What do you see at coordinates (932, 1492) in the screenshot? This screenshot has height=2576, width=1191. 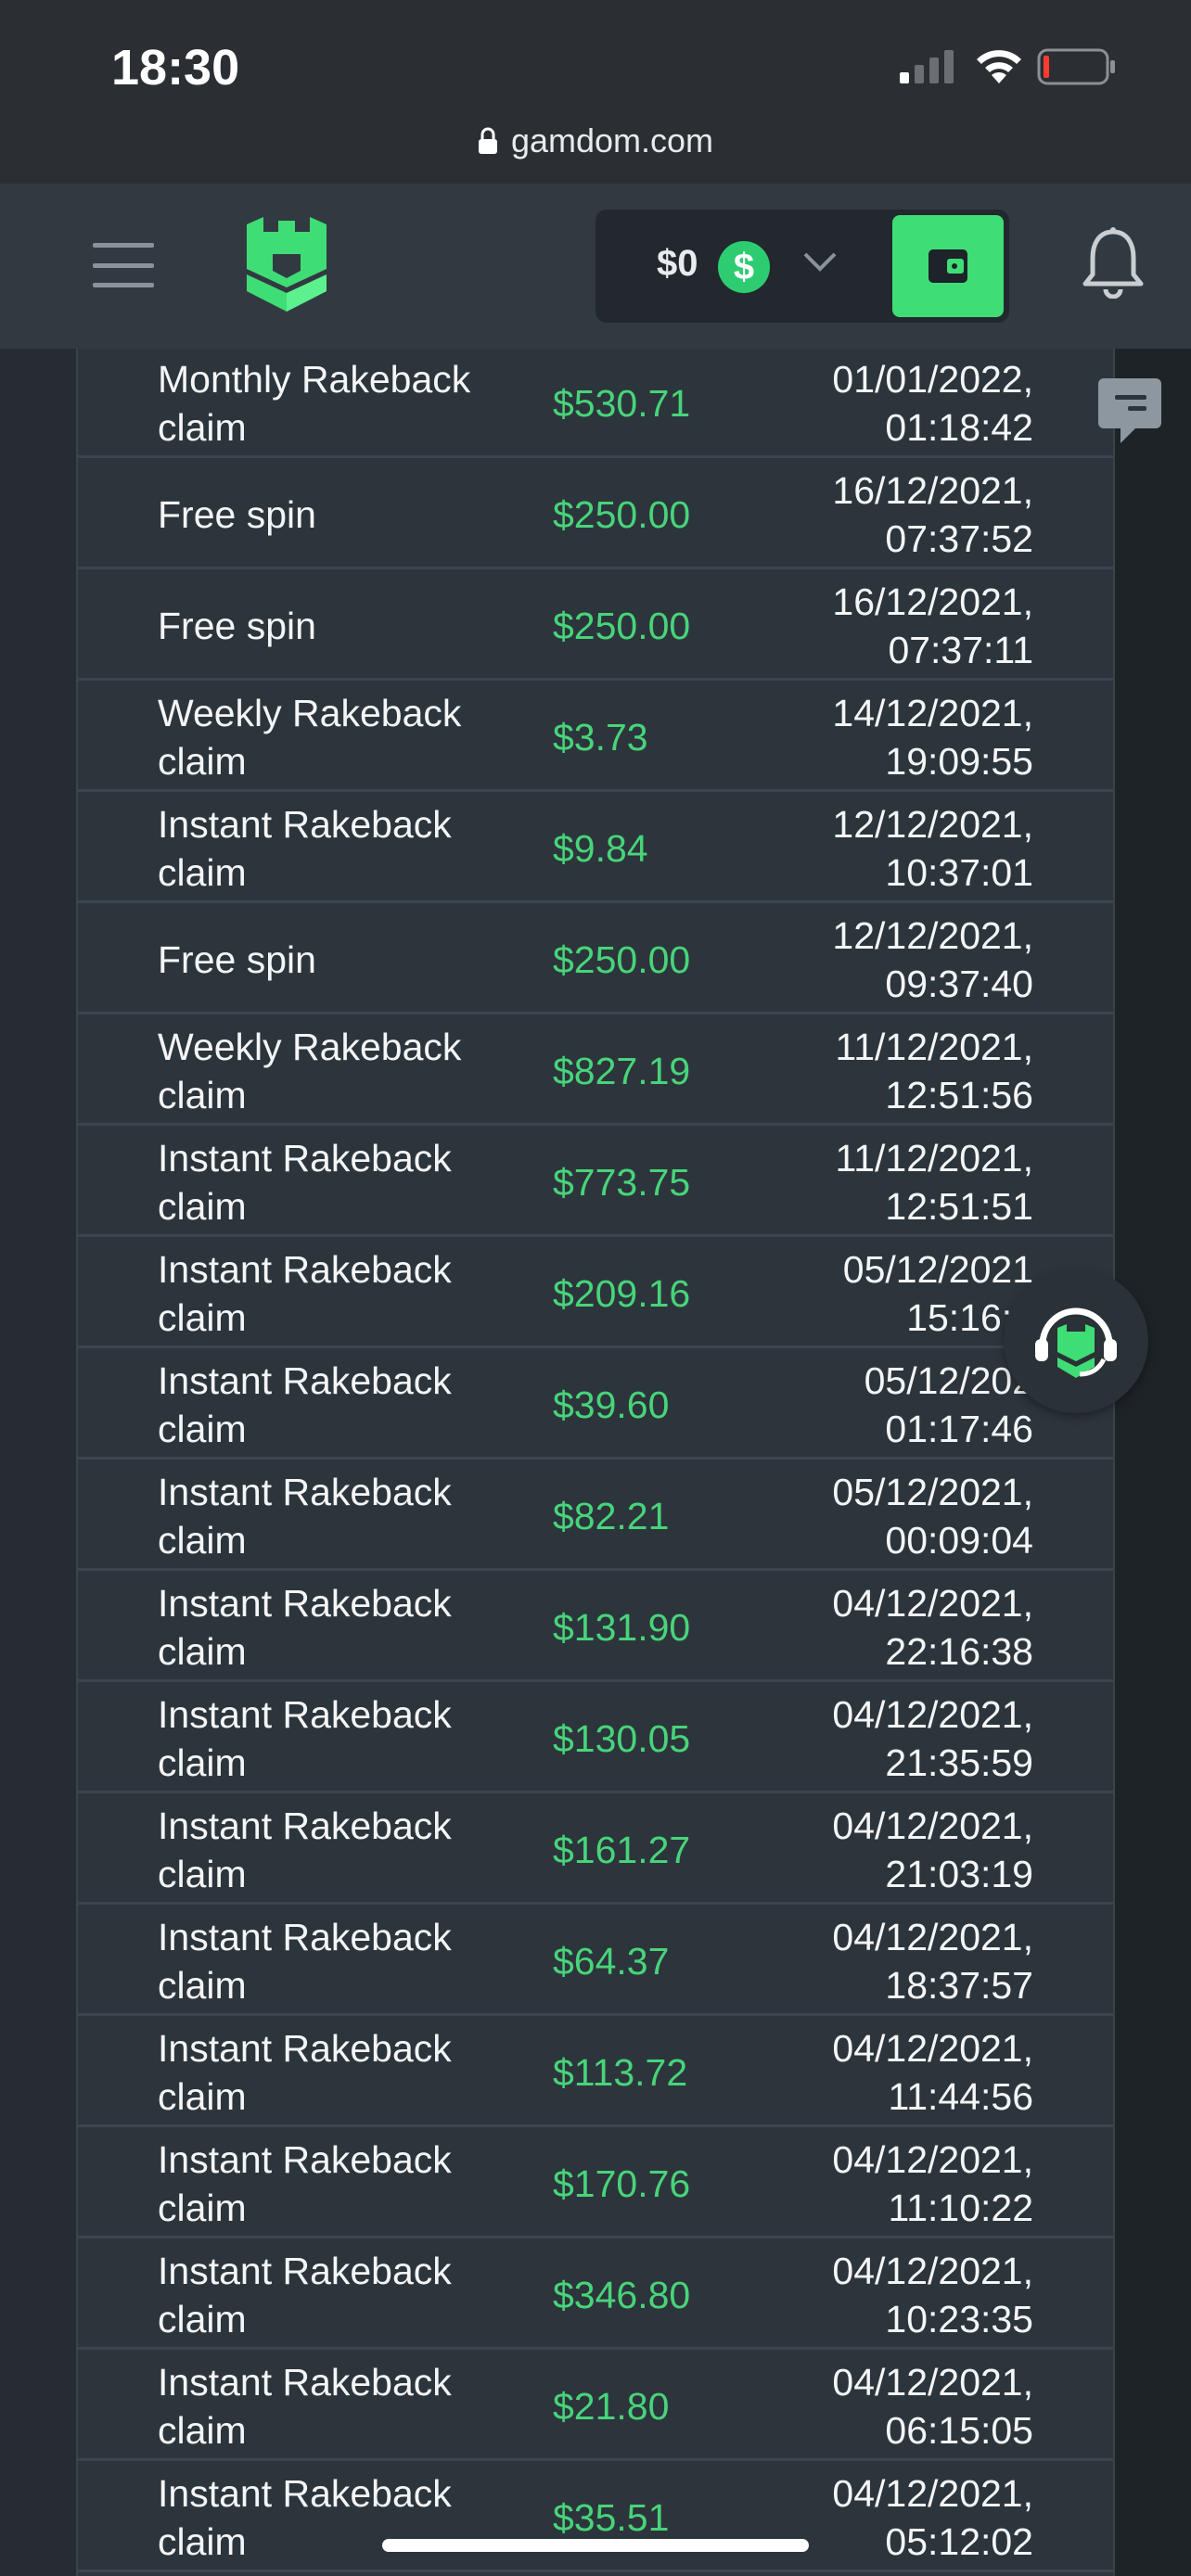 I see `transaction-date: 05/12/2021,` at bounding box center [932, 1492].